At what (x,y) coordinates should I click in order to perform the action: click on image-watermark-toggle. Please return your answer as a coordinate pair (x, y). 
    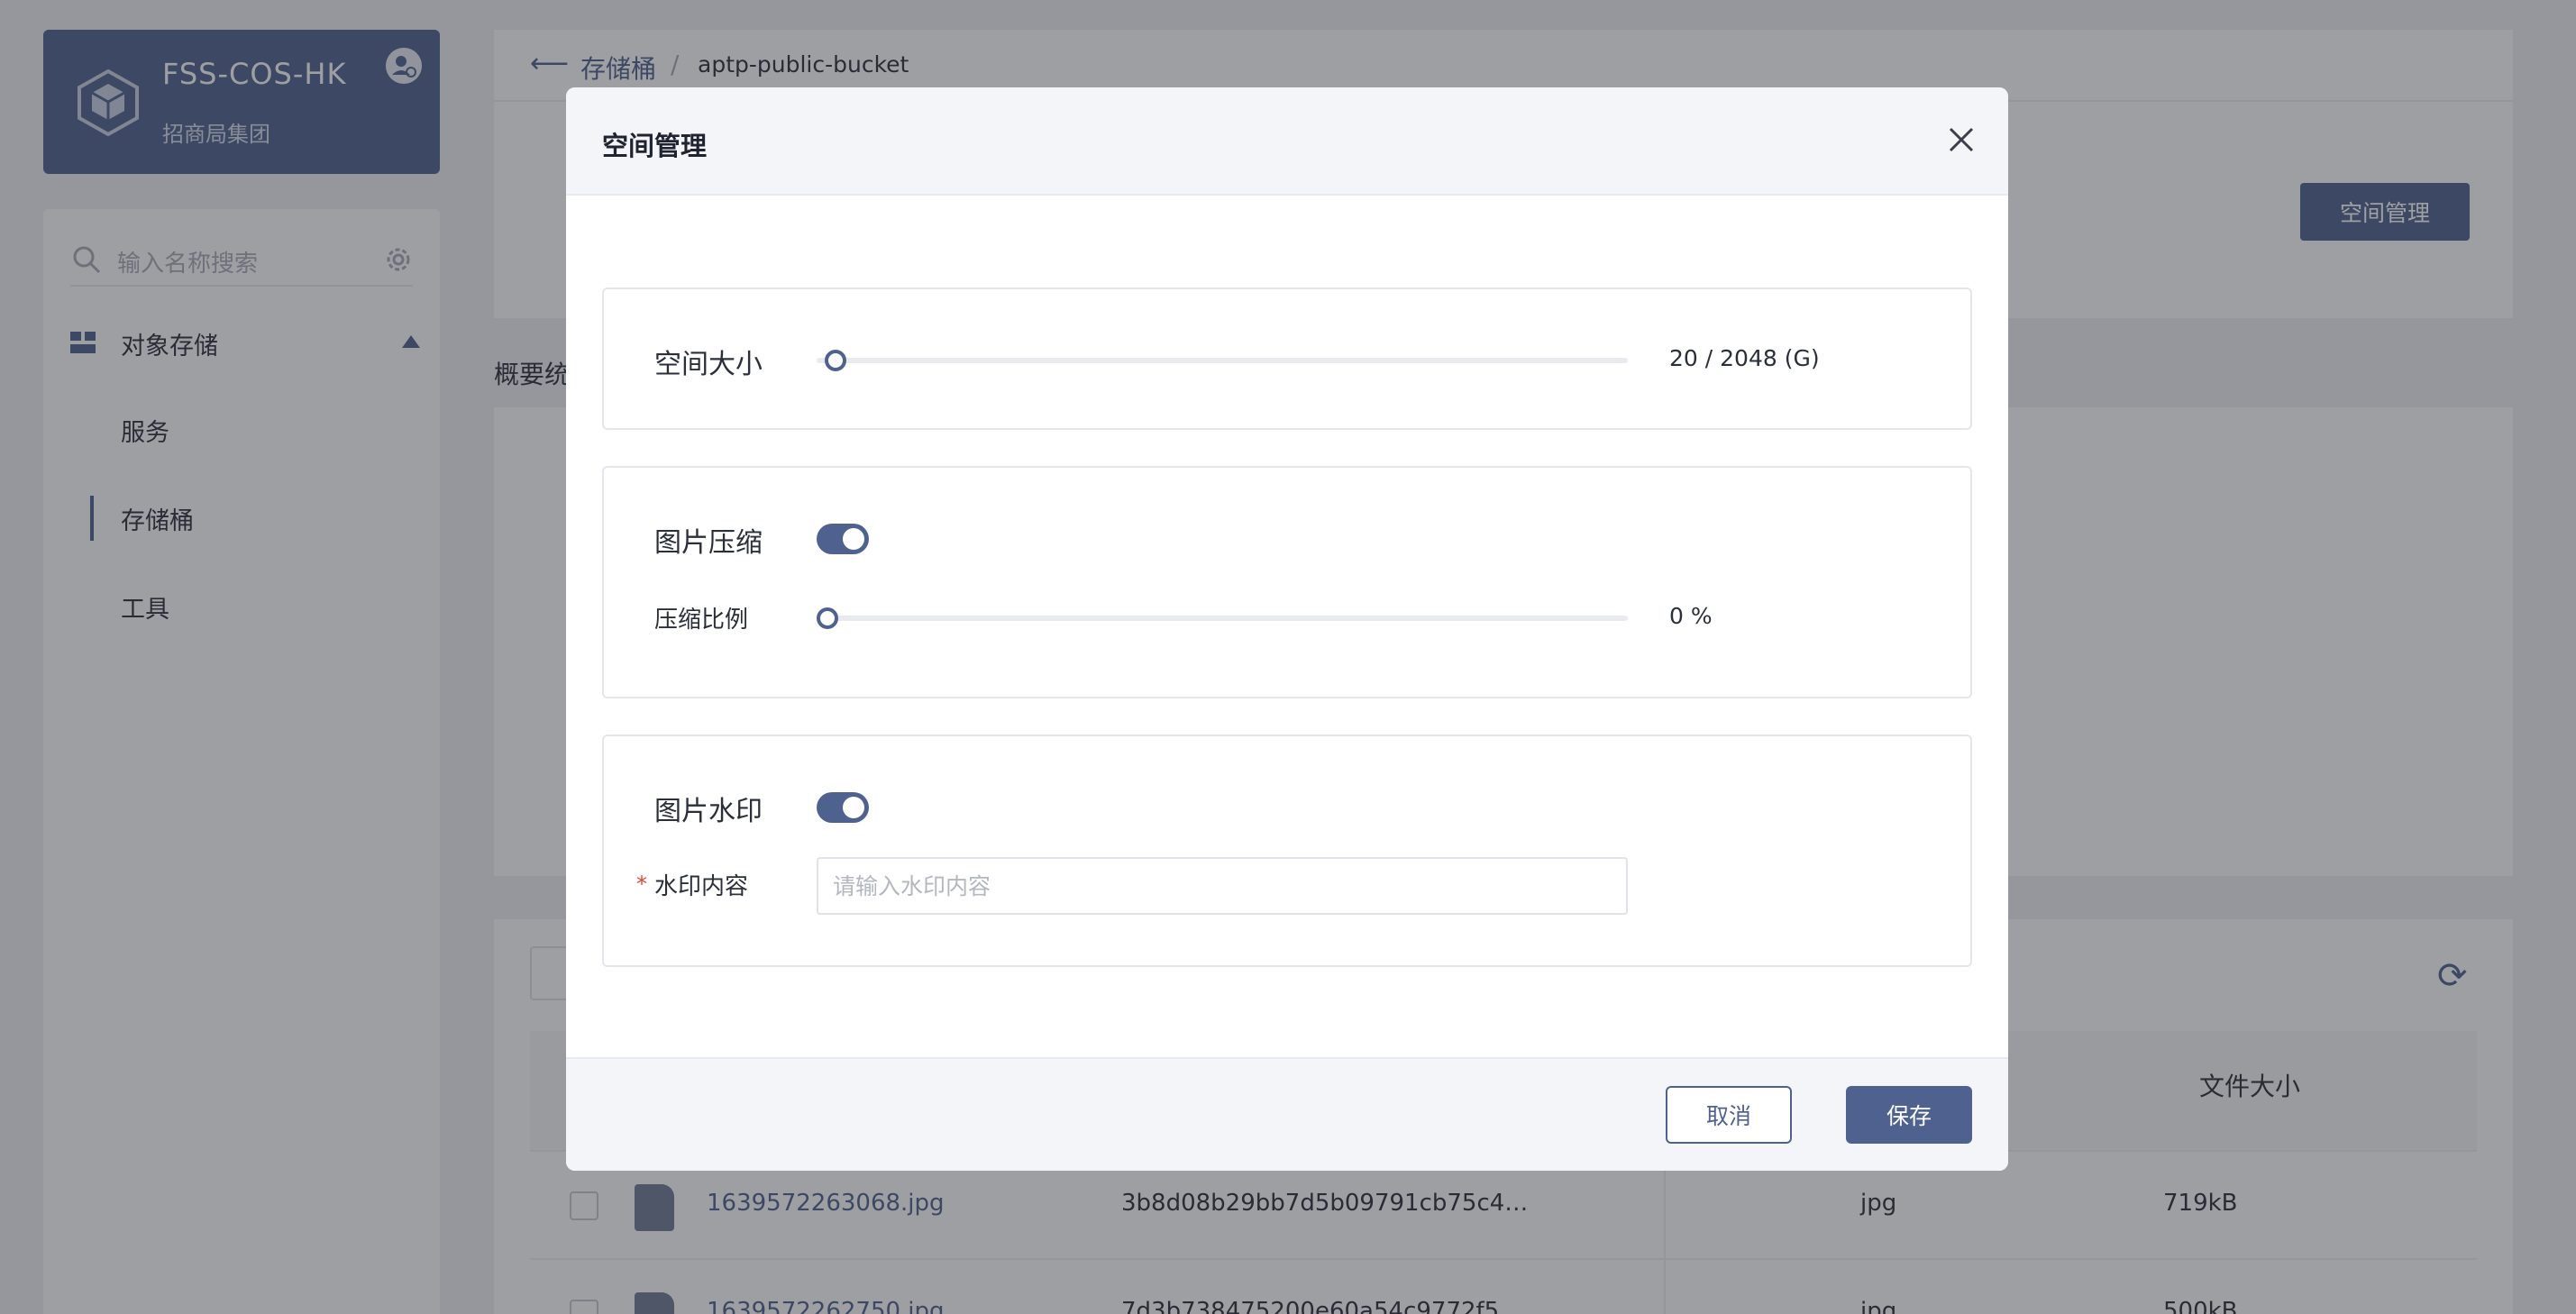
    Looking at the image, I should click on (843, 807).